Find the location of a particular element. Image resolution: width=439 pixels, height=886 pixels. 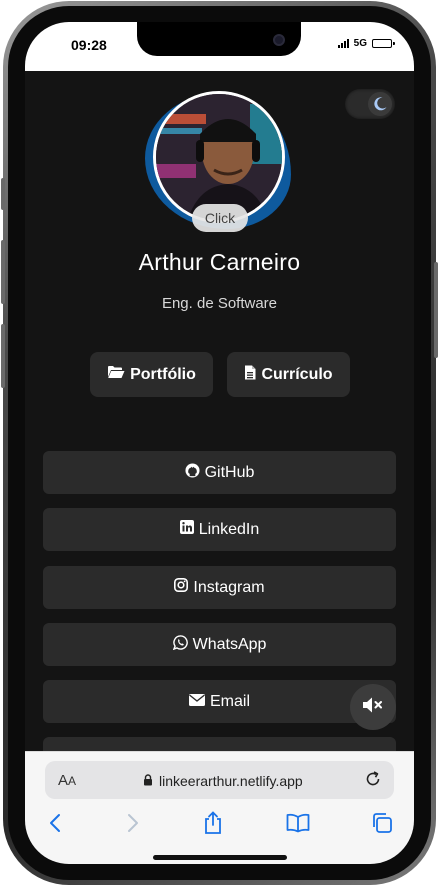

link-email: Email is located at coordinates (219, 701).